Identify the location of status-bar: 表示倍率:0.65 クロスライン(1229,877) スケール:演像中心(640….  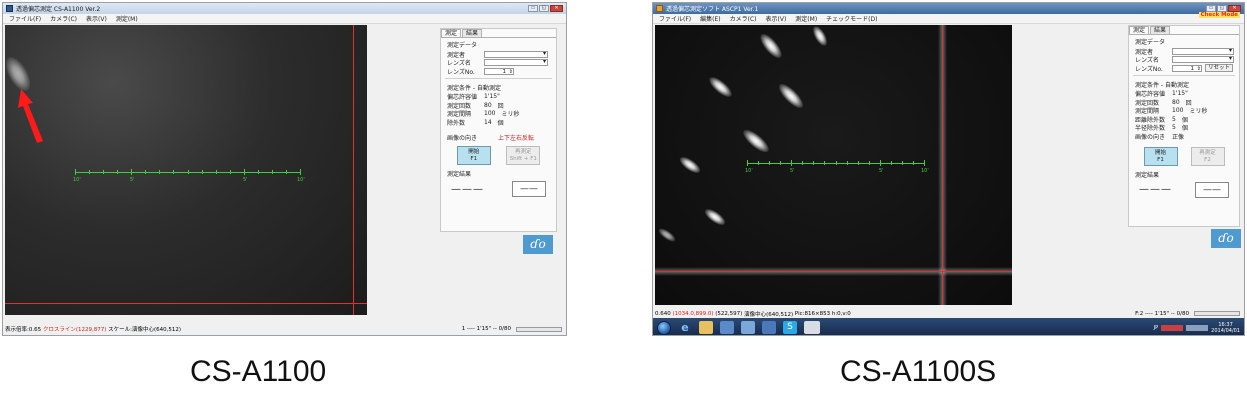
(284, 329).